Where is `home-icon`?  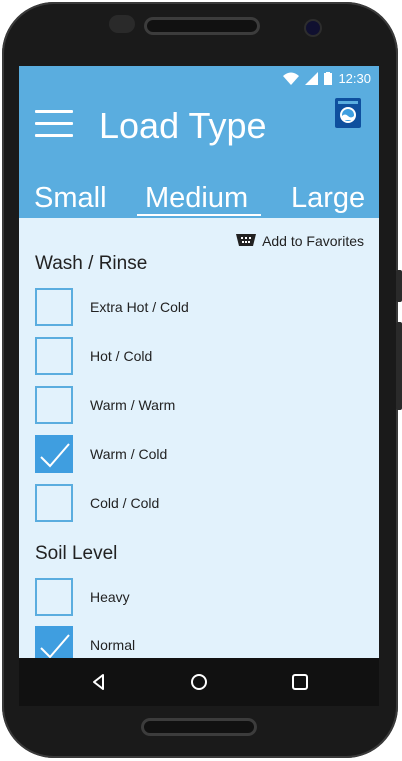
home-icon is located at coordinates (199, 682).